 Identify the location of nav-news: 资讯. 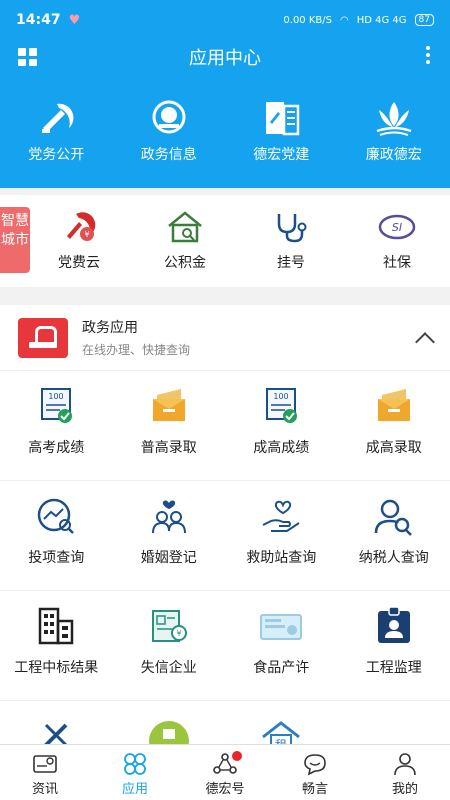
(45, 772).